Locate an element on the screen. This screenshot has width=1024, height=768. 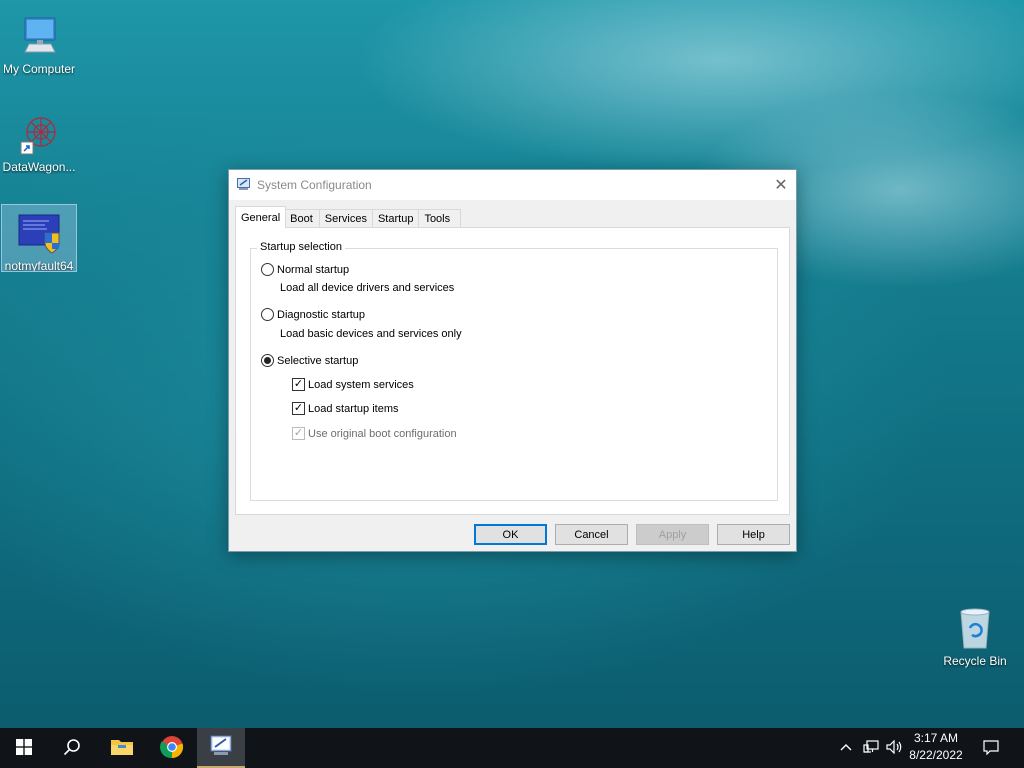
load-system-services-checkbox: ✓ is located at coordinates (298, 384).